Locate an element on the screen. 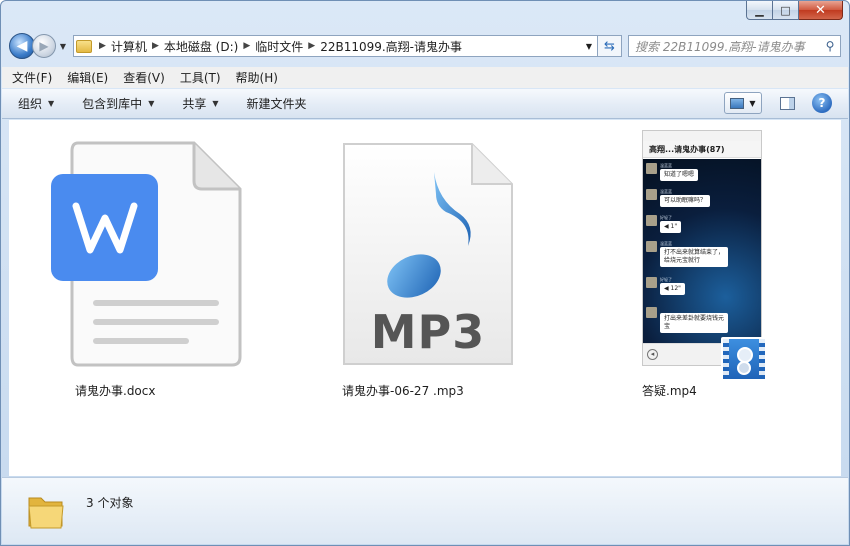  item-count: 3 个对象 is located at coordinates (110, 503).